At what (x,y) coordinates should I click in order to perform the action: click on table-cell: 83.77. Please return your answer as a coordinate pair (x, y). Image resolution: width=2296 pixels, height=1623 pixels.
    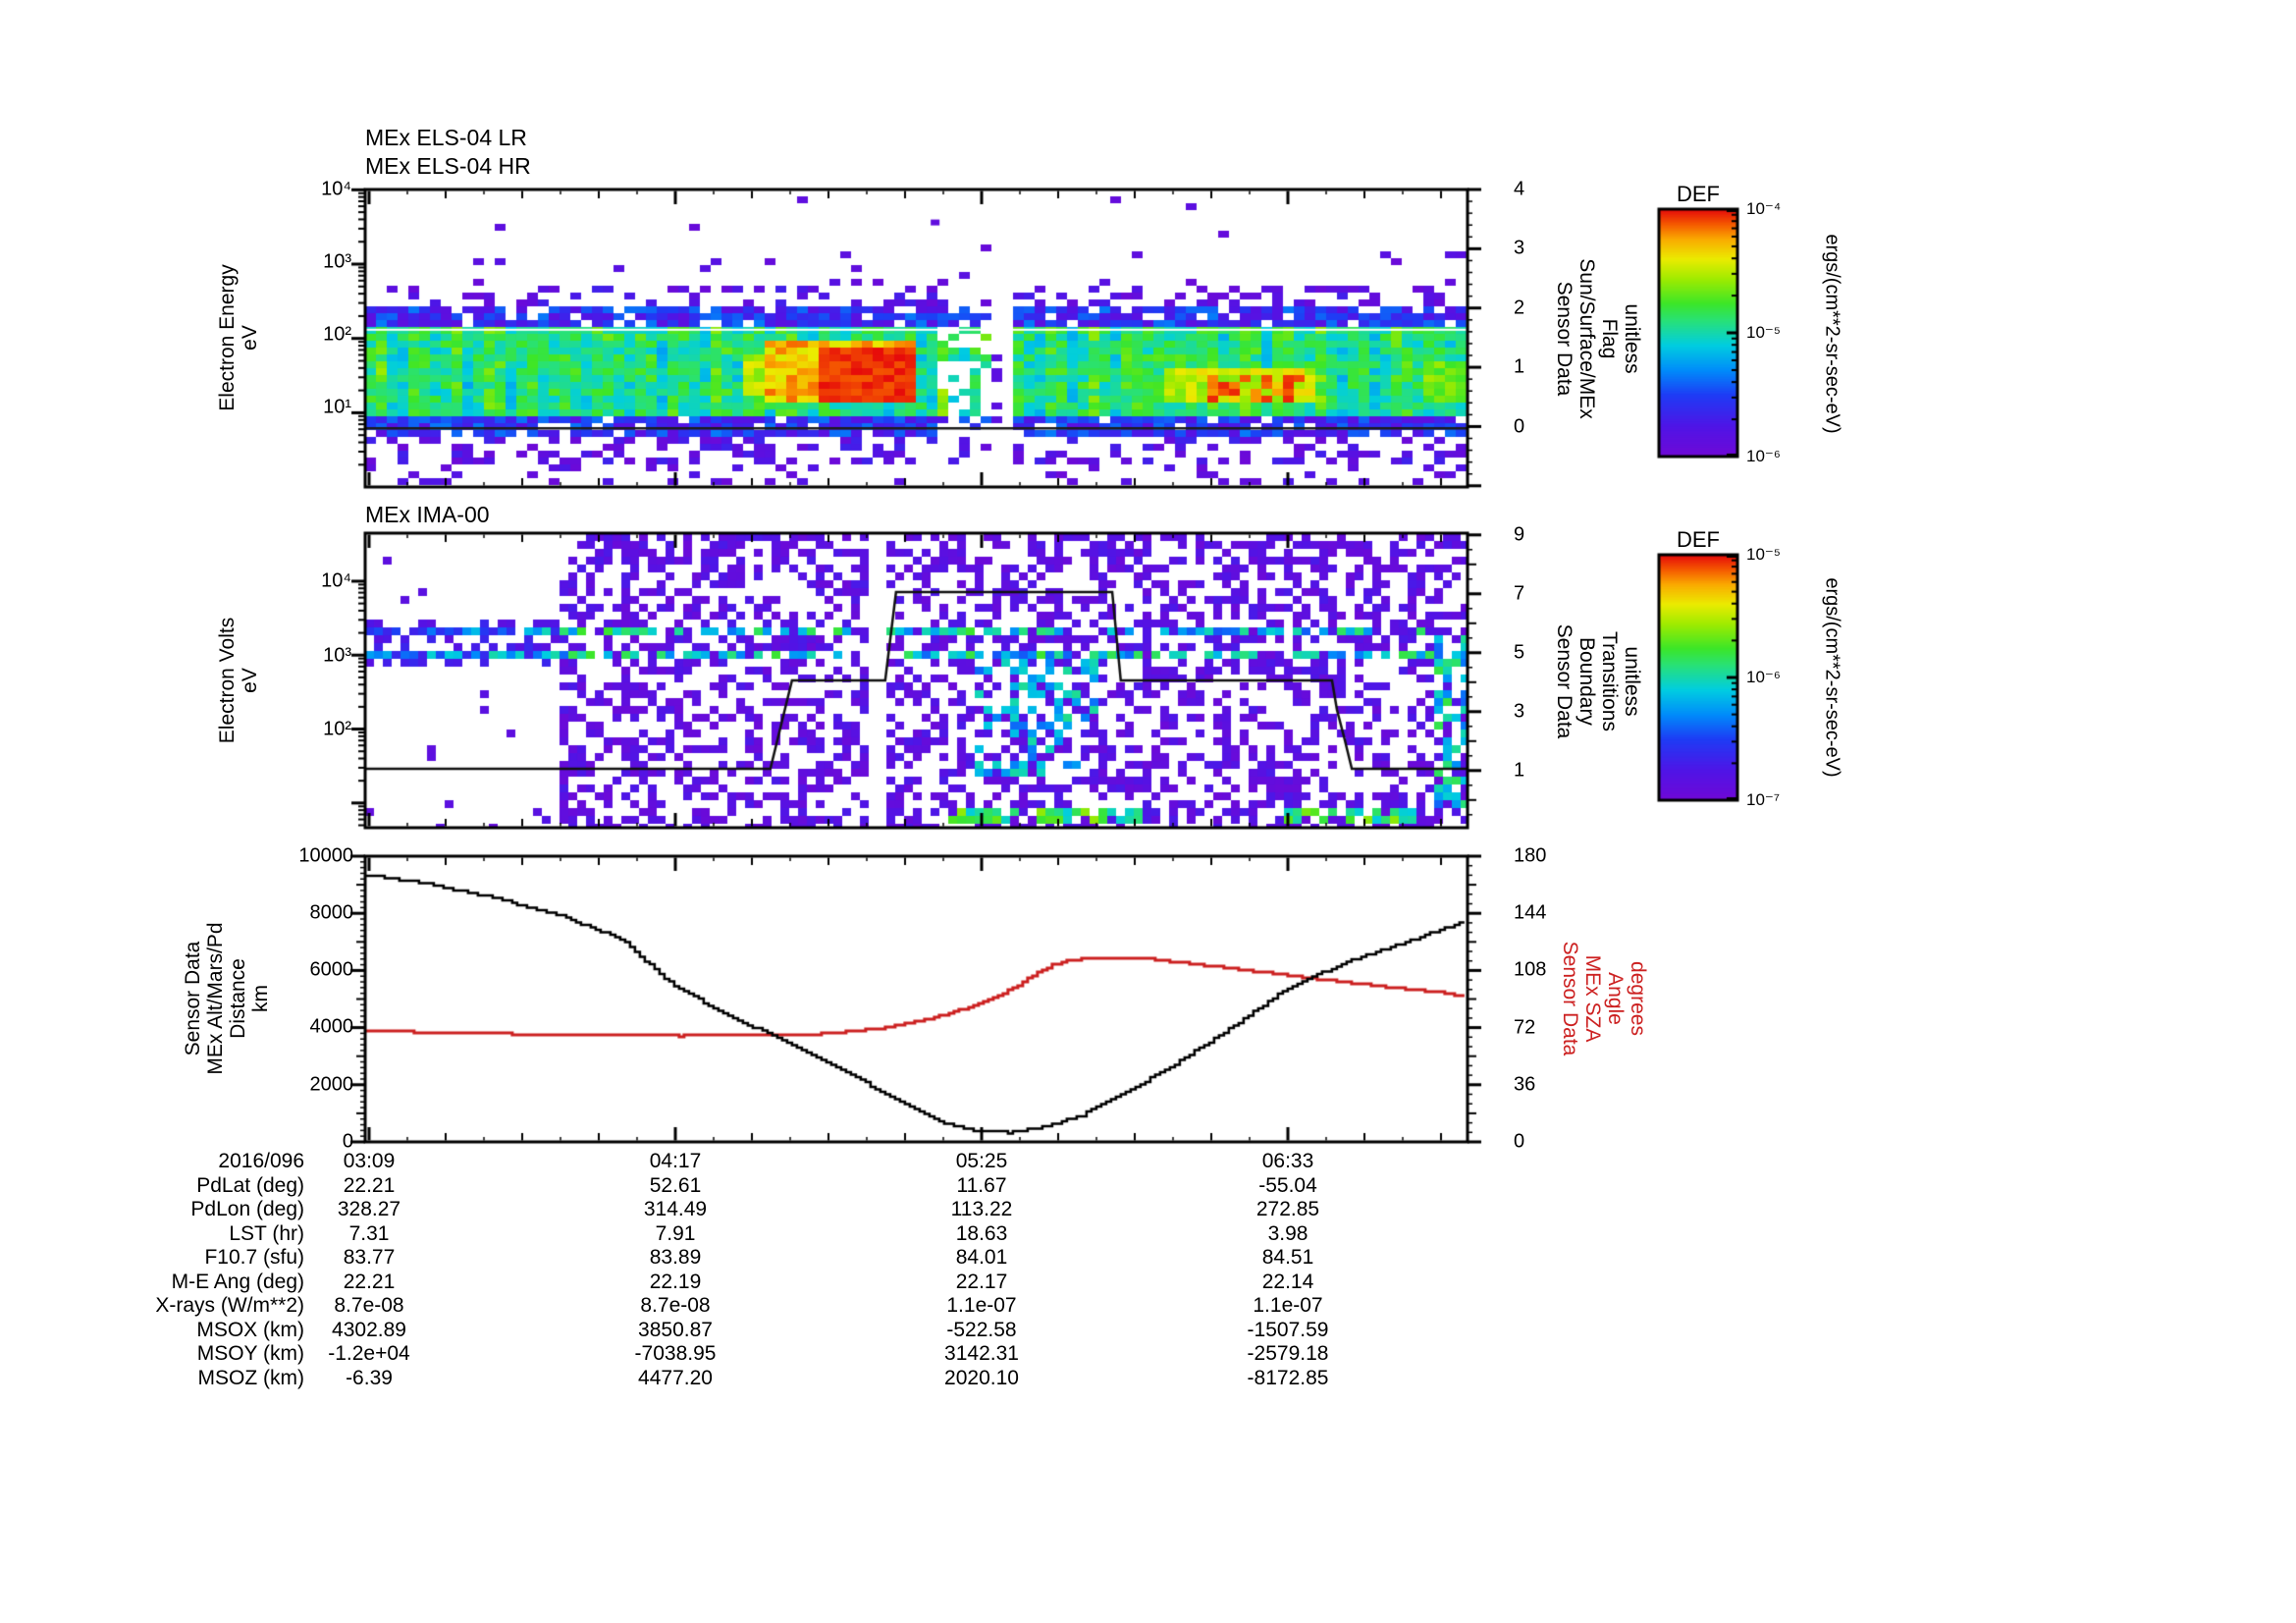
    Looking at the image, I should click on (369, 1257).